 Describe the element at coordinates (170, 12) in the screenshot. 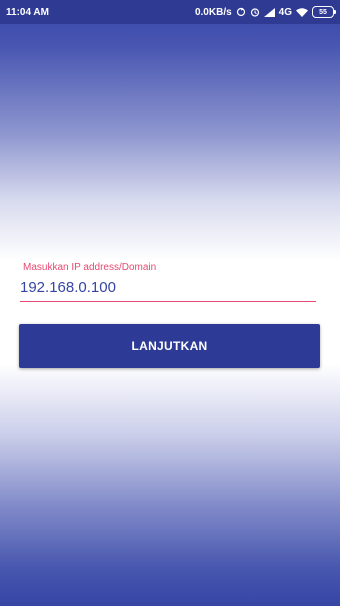

I see `status-bar: 11:04 AM 0.0KB/s 4G 55` at that location.